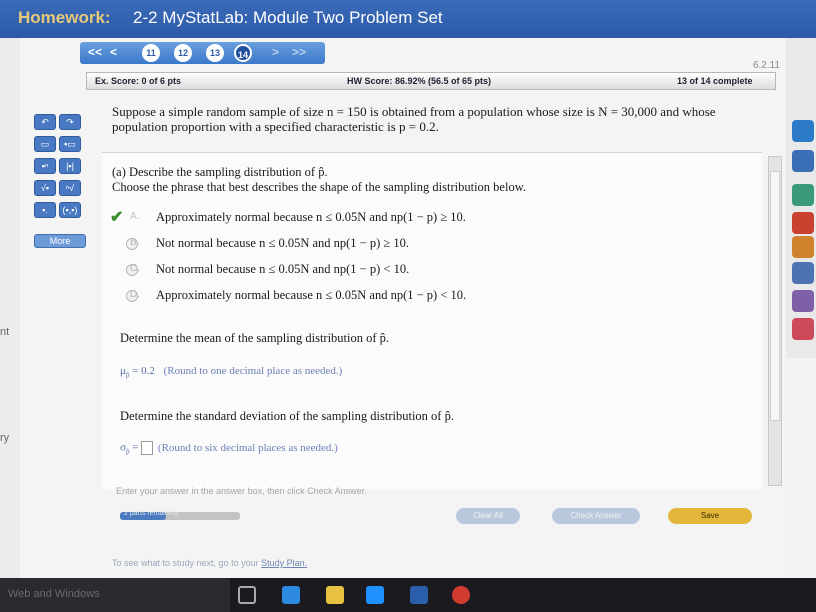 Image resolution: width=816 pixels, height=612 pixels. Describe the element at coordinates (299, 52) in the screenshot. I see `last-question-button: >>` at that location.